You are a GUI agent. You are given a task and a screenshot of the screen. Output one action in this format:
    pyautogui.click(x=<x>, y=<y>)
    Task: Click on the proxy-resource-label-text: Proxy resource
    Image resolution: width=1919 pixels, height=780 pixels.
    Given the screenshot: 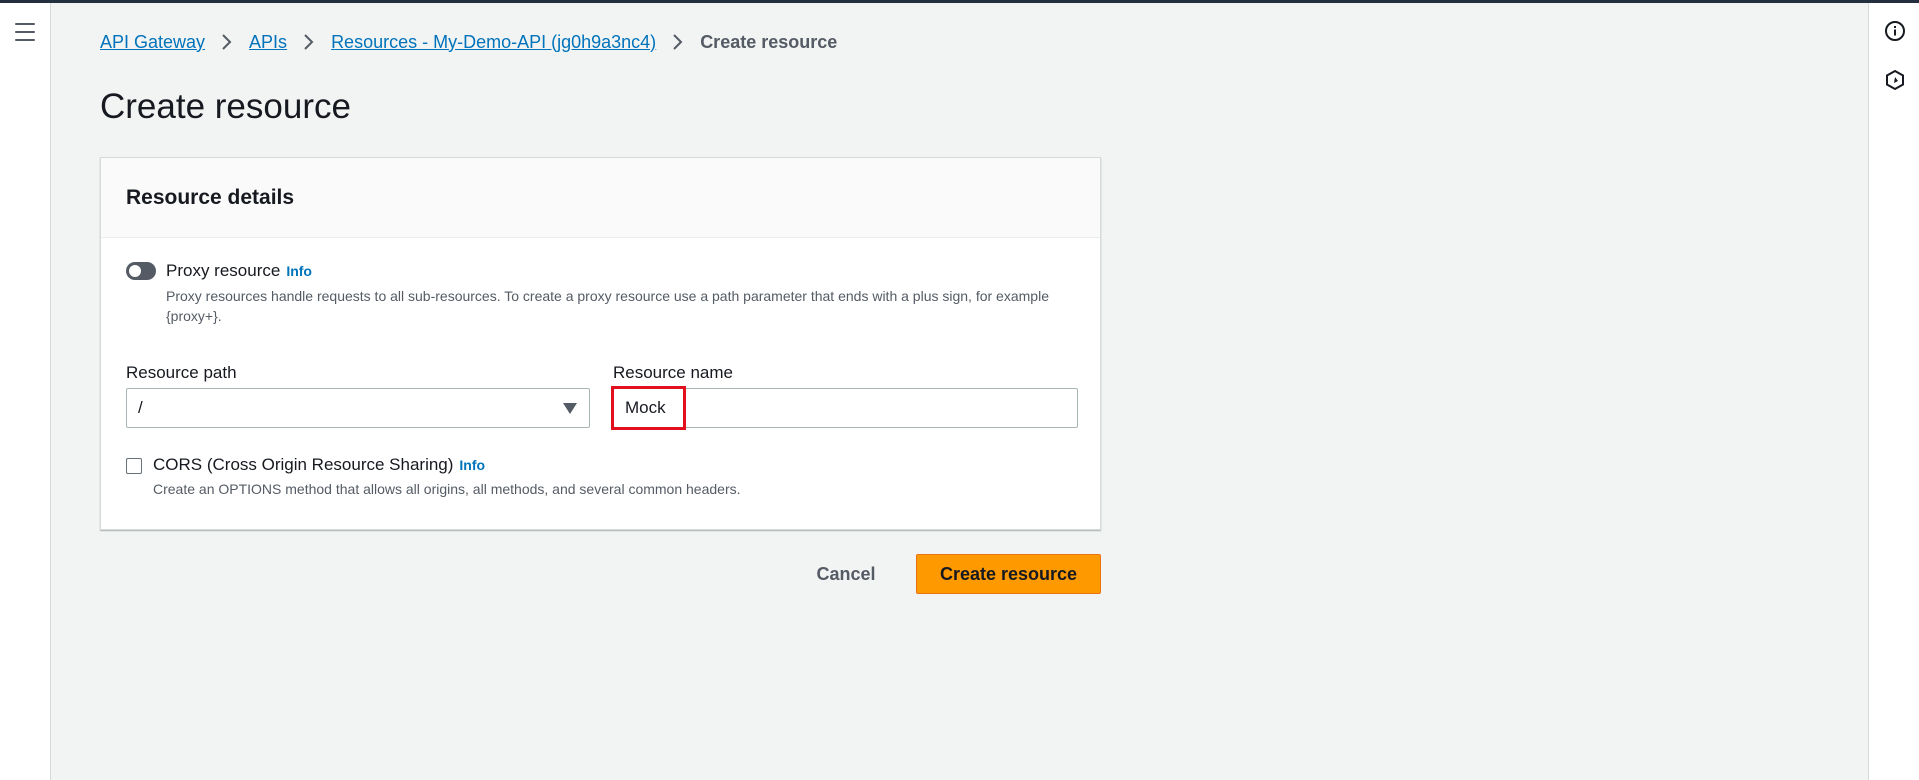 What is the action you would take?
    pyautogui.click(x=223, y=270)
    